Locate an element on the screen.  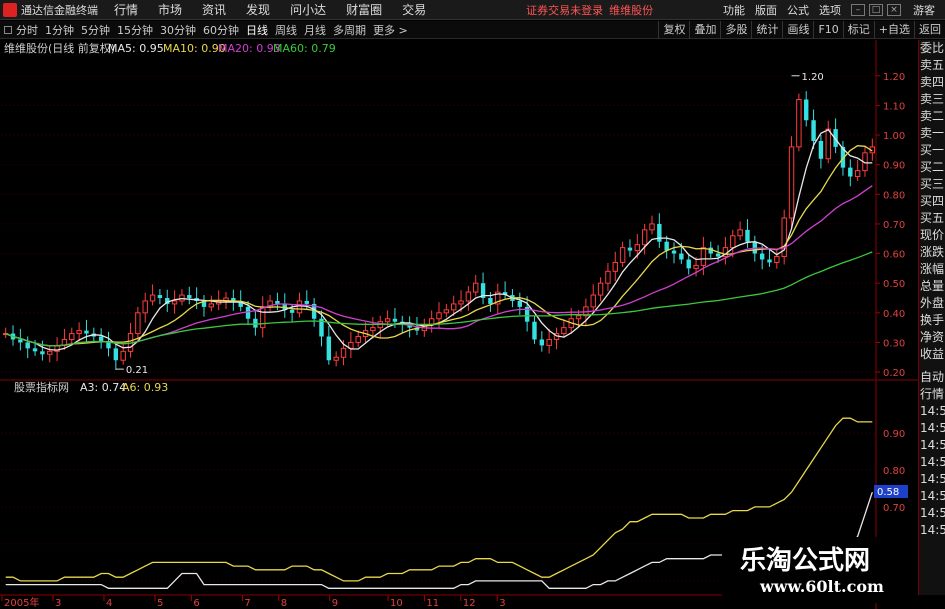
price-tick-label: 0.80 is located at coordinates (894, 195).